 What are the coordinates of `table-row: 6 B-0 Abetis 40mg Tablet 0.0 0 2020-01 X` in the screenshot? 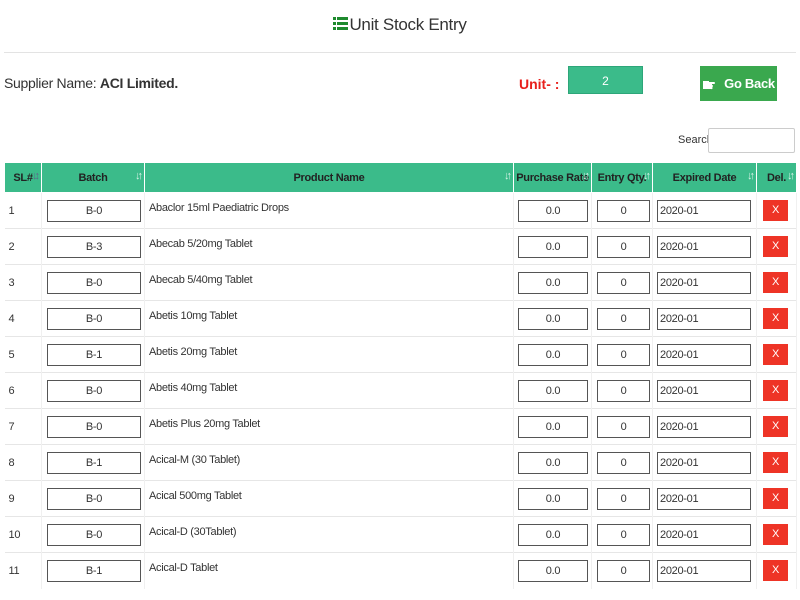 It's located at (400, 390).